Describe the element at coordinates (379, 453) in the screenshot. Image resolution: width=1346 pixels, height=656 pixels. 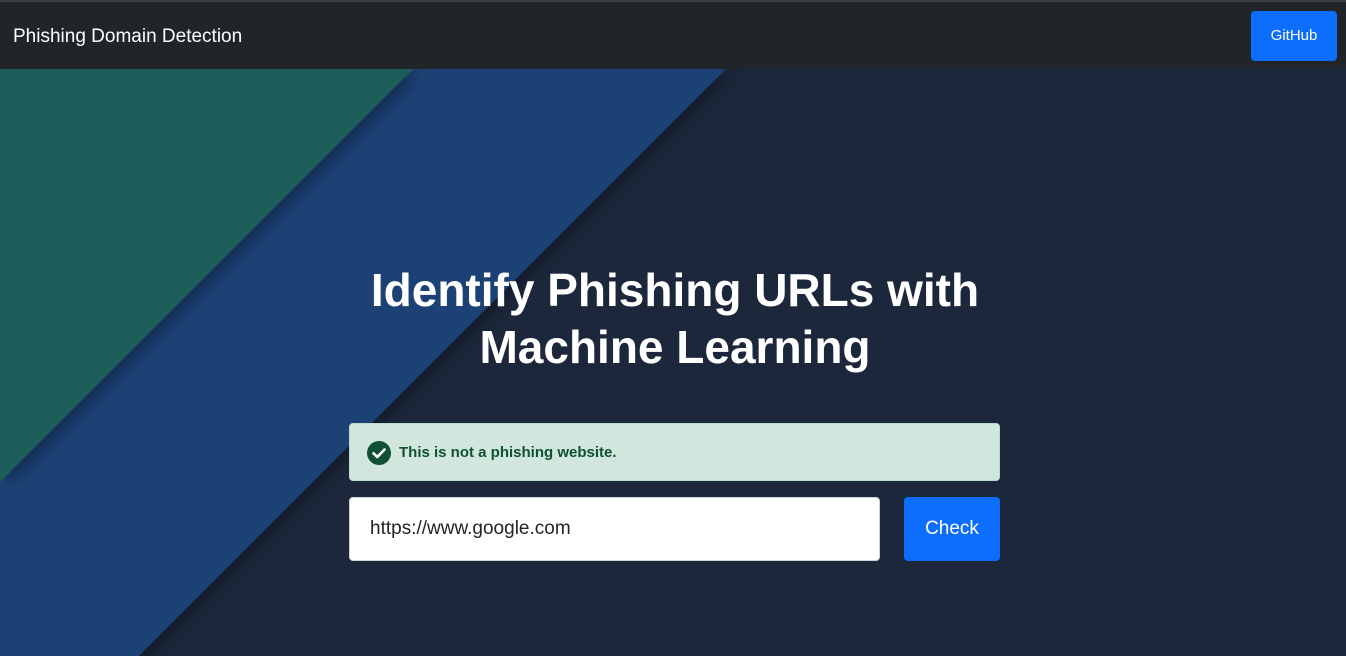
I see `check-circle-icon` at that location.